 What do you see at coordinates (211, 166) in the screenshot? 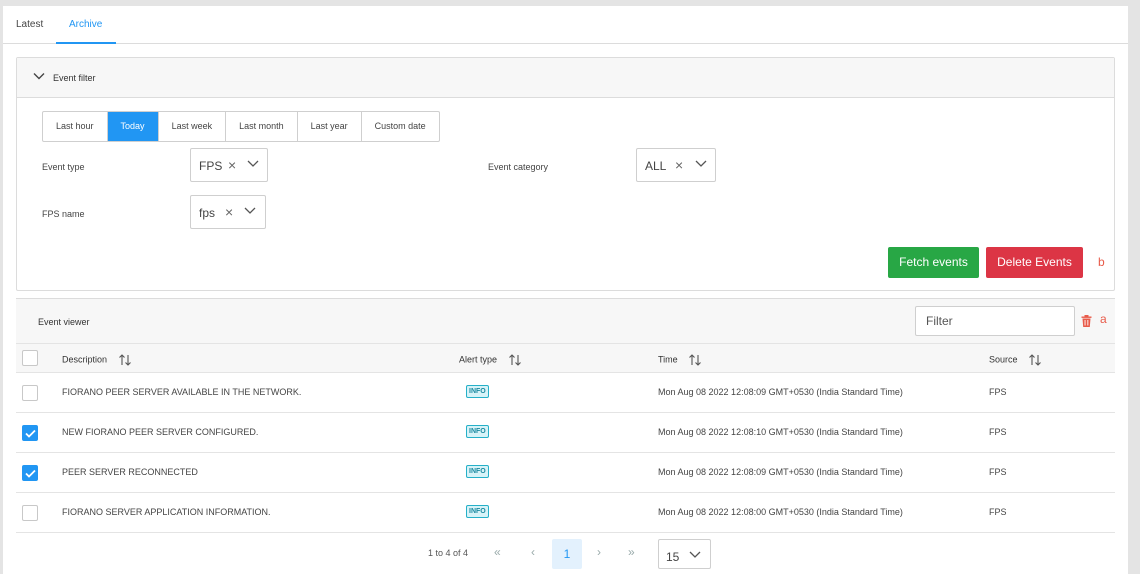
I see `event-type-value: FPS` at bounding box center [211, 166].